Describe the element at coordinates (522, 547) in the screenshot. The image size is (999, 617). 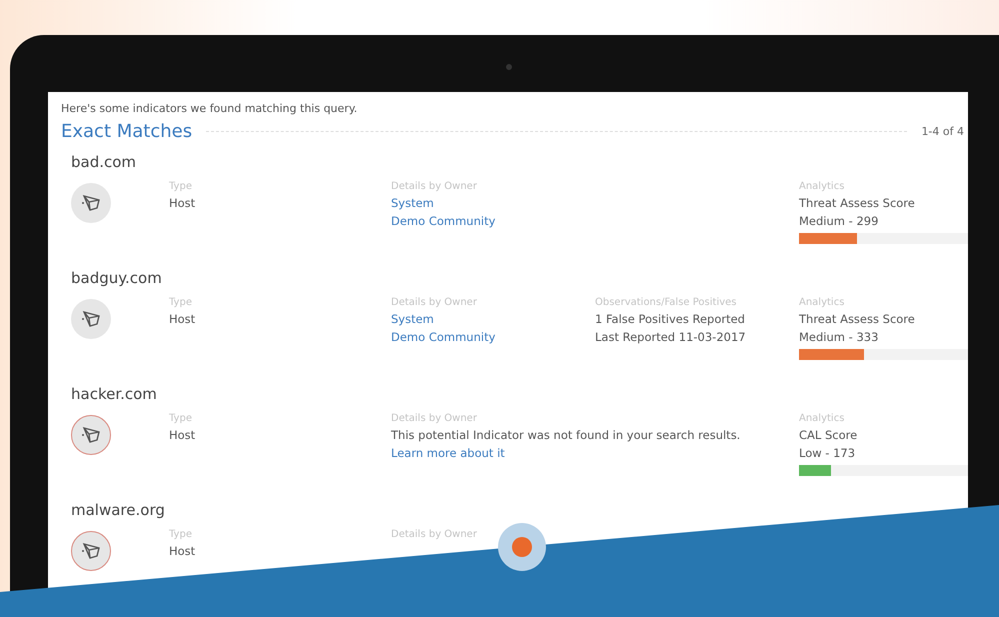
I see `marker-dot` at that location.